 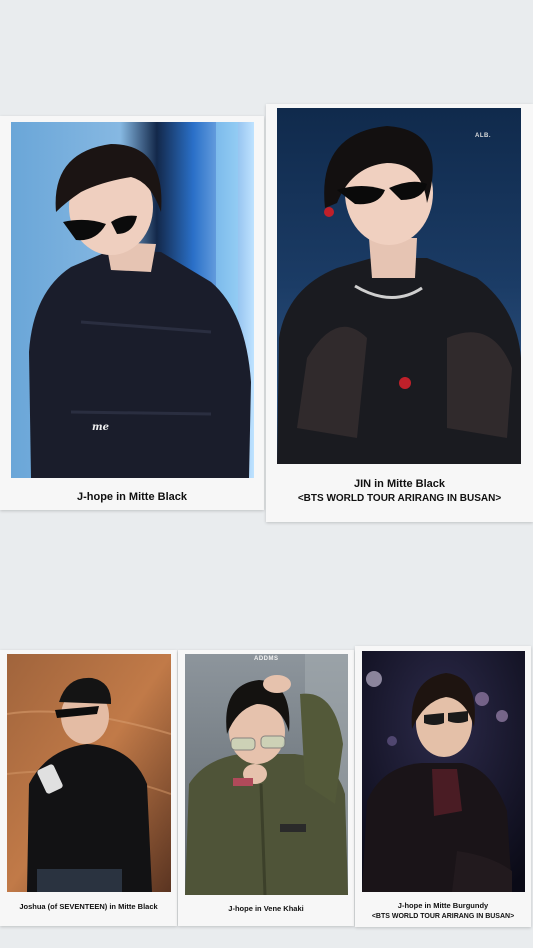 I want to click on photo-jhope-mitte-burgundy, so click(x=443, y=771).